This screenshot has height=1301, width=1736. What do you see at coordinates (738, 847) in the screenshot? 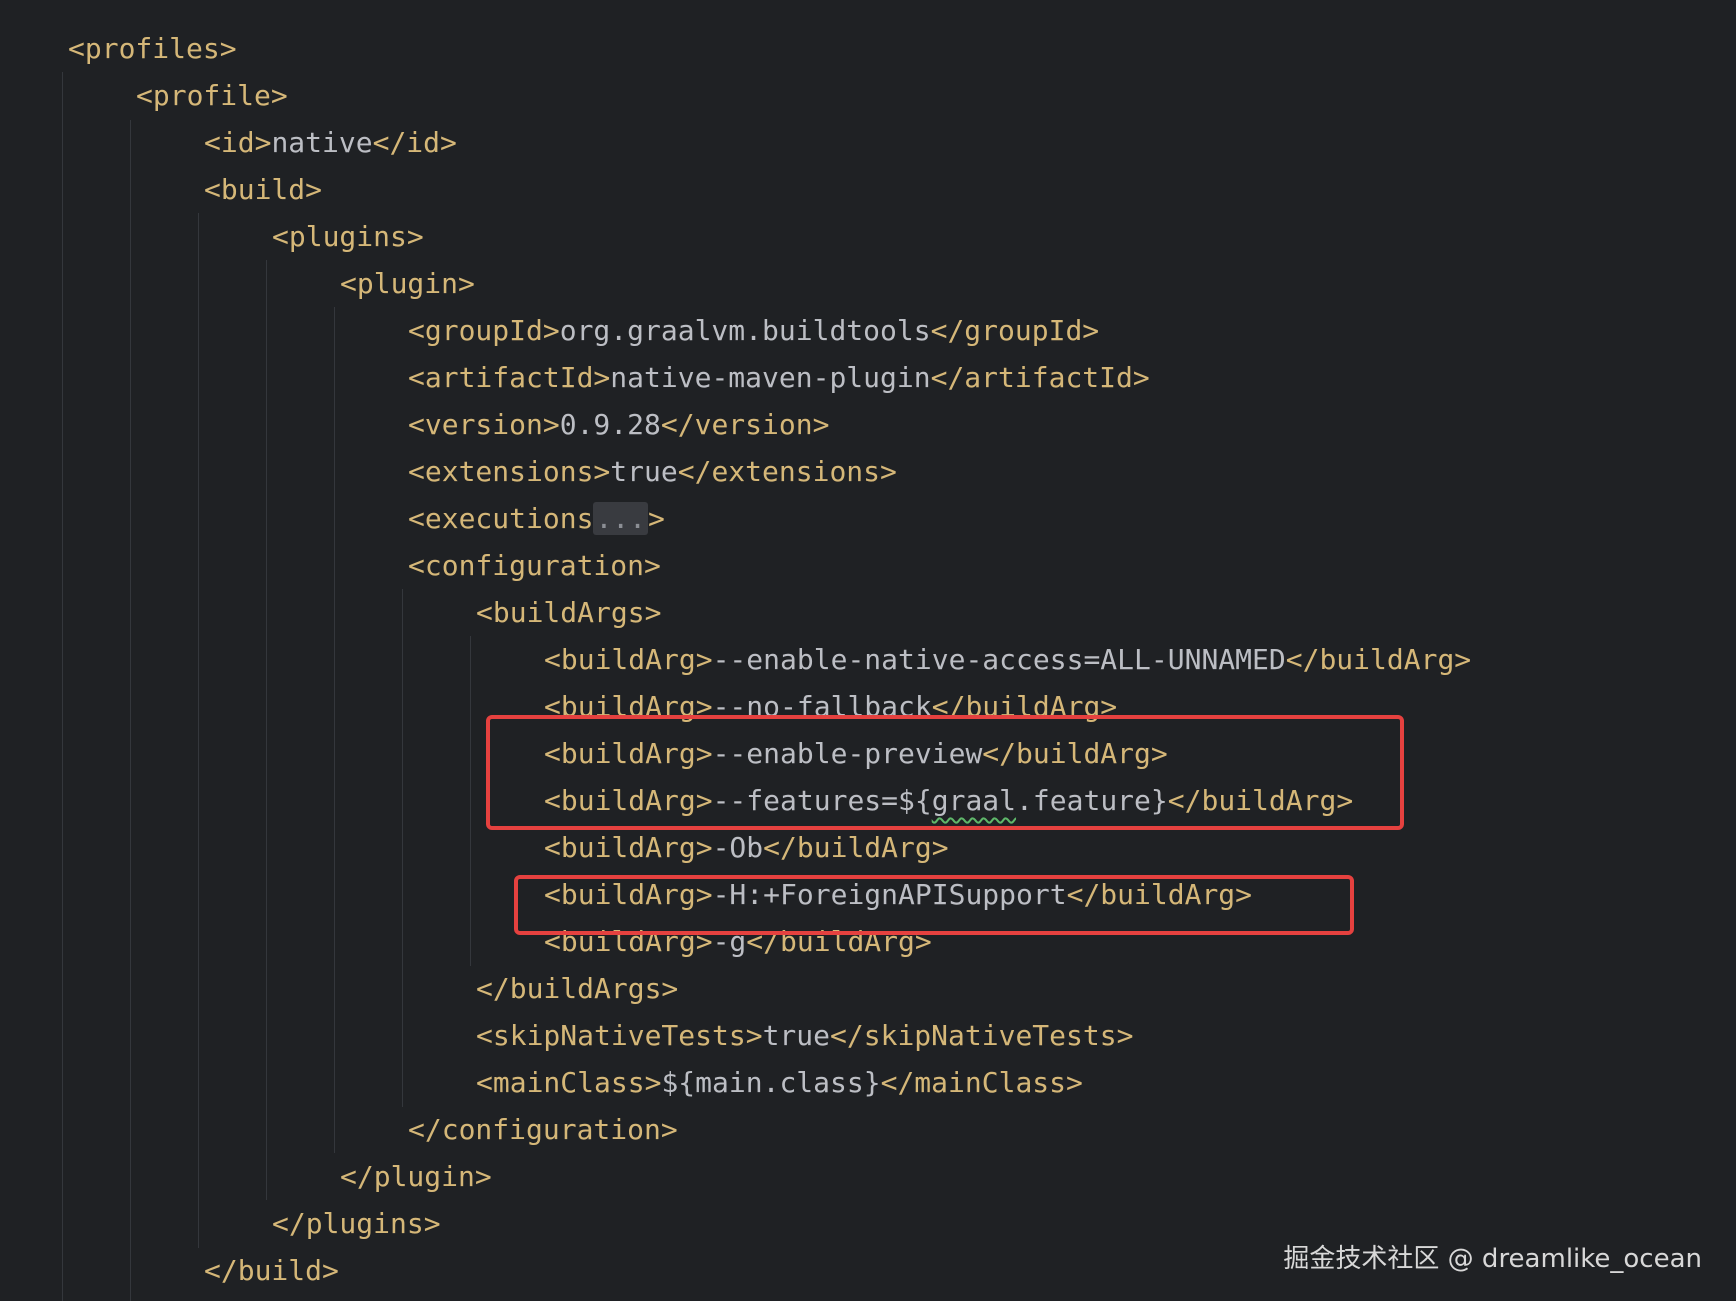
I see `xml-text: -Ob` at bounding box center [738, 847].